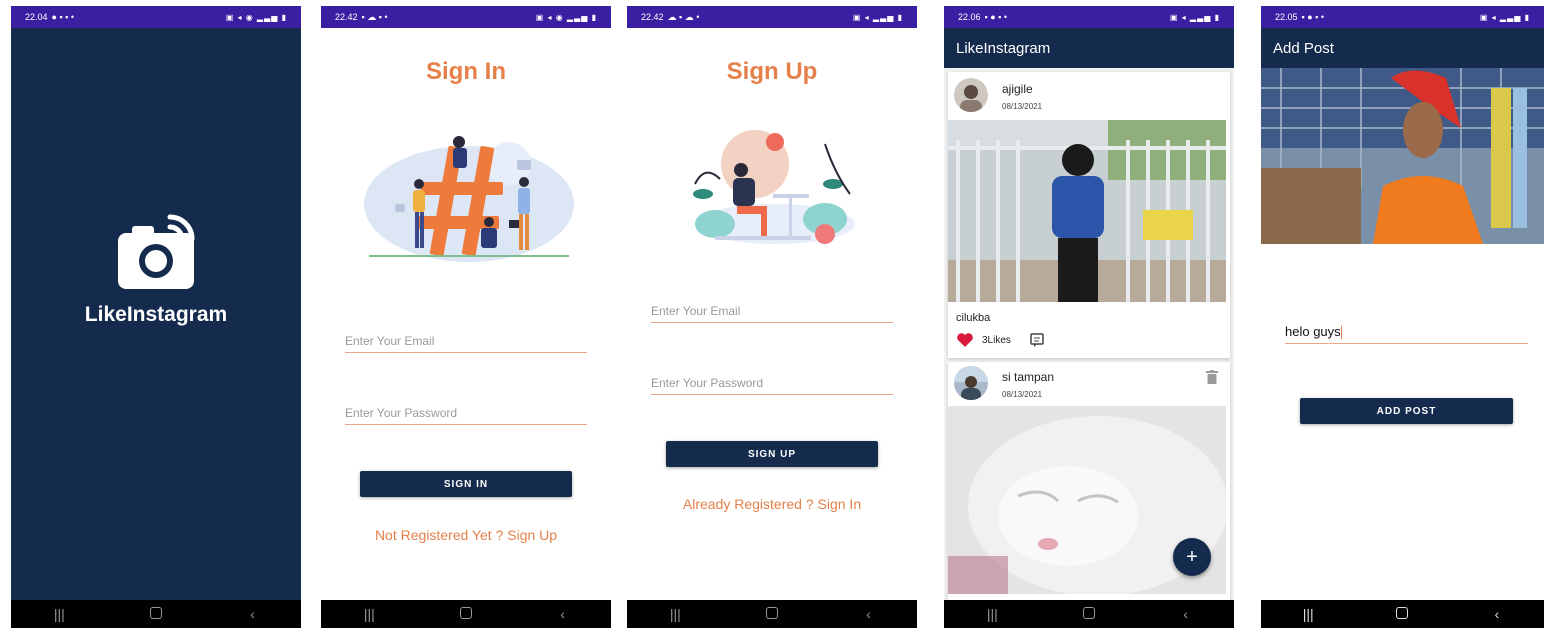  What do you see at coordinates (1087, 211) in the screenshot?
I see `post-image` at bounding box center [1087, 211].